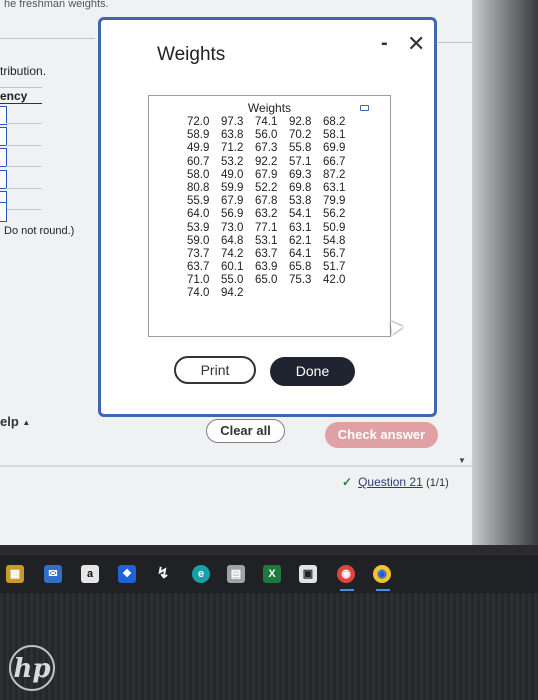 This screenshot has height=700, width=538. Describe the element at coordinates (266, 187) in the screenshot. I see `weight-value: 52.2` at that location.